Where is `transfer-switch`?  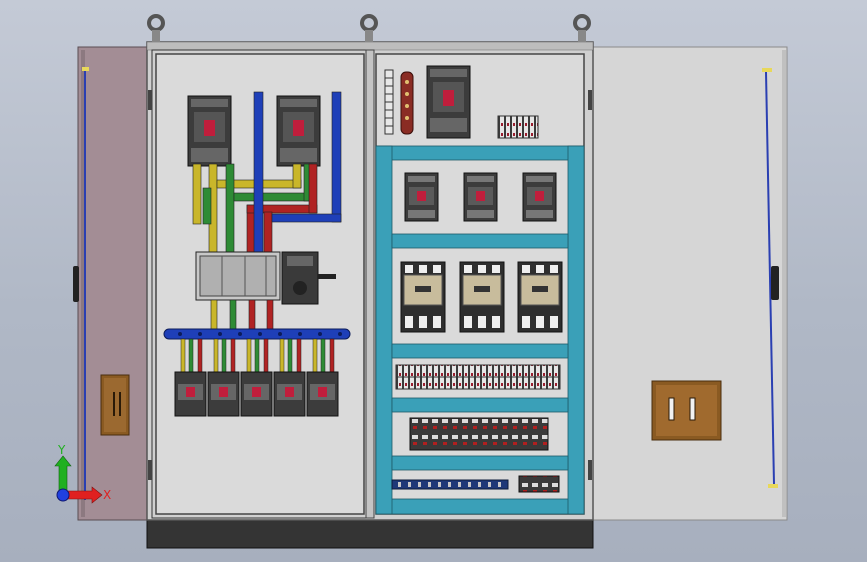 transfer-switch is located at coordinates (265, 278).